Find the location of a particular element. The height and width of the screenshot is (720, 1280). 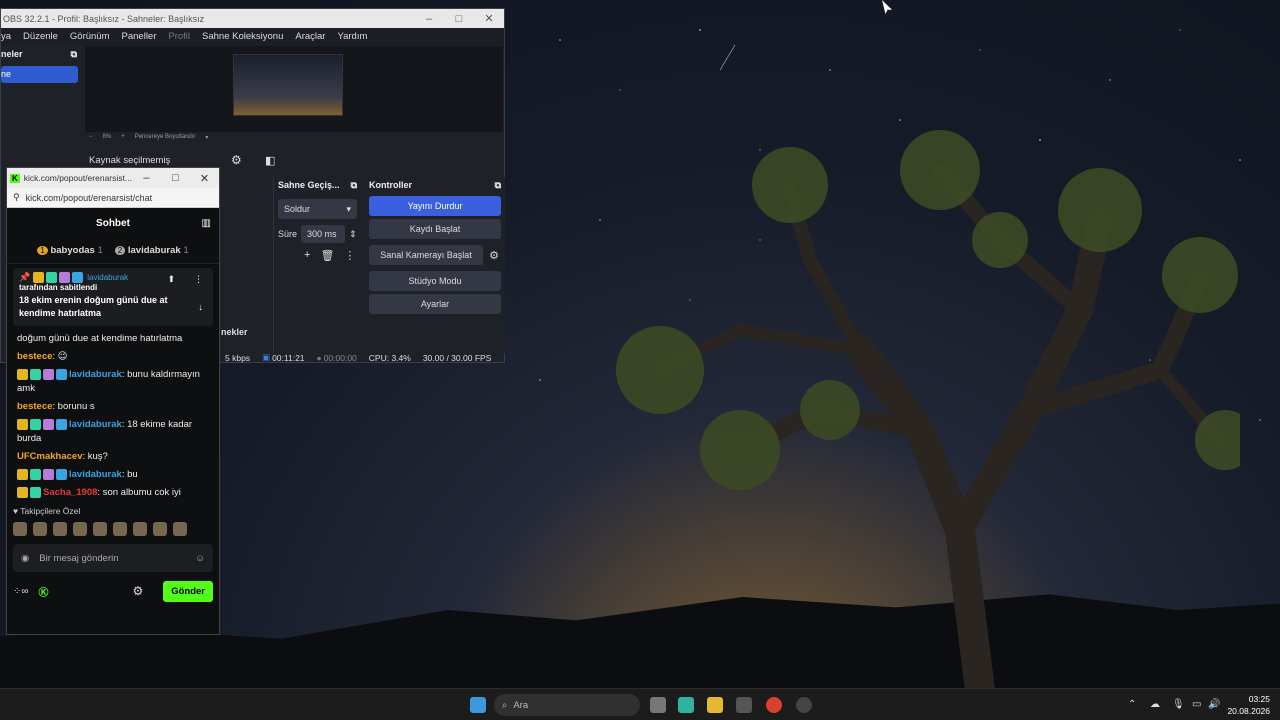

add-icon: + is located at coordinates (307, 255).